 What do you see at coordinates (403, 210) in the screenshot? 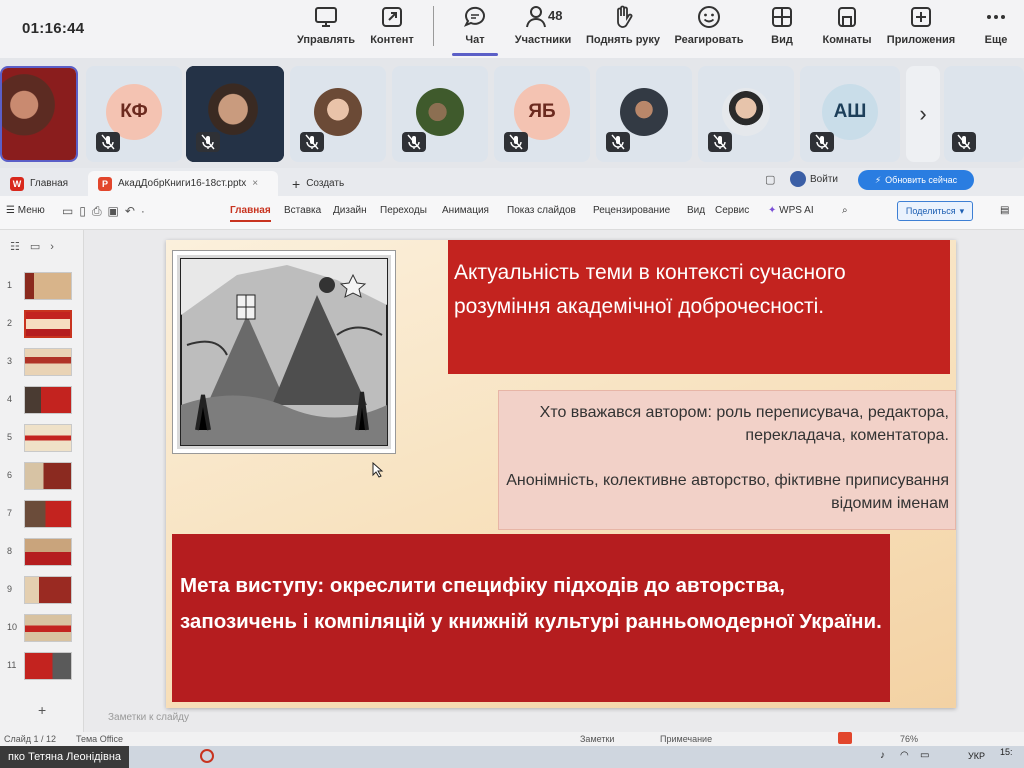
I see `ribbon-tab-transitions: Переходы` at bounding box center [403, 210].